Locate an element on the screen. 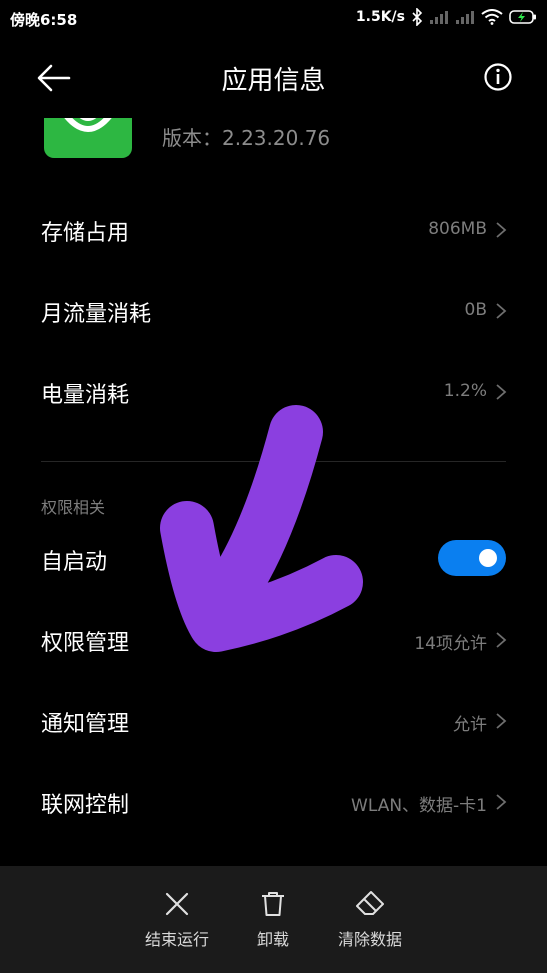 Image resolution: width=547 pixels, height=973 pixels. autostart-row: 自启动 is located at coordinates (273, 558).